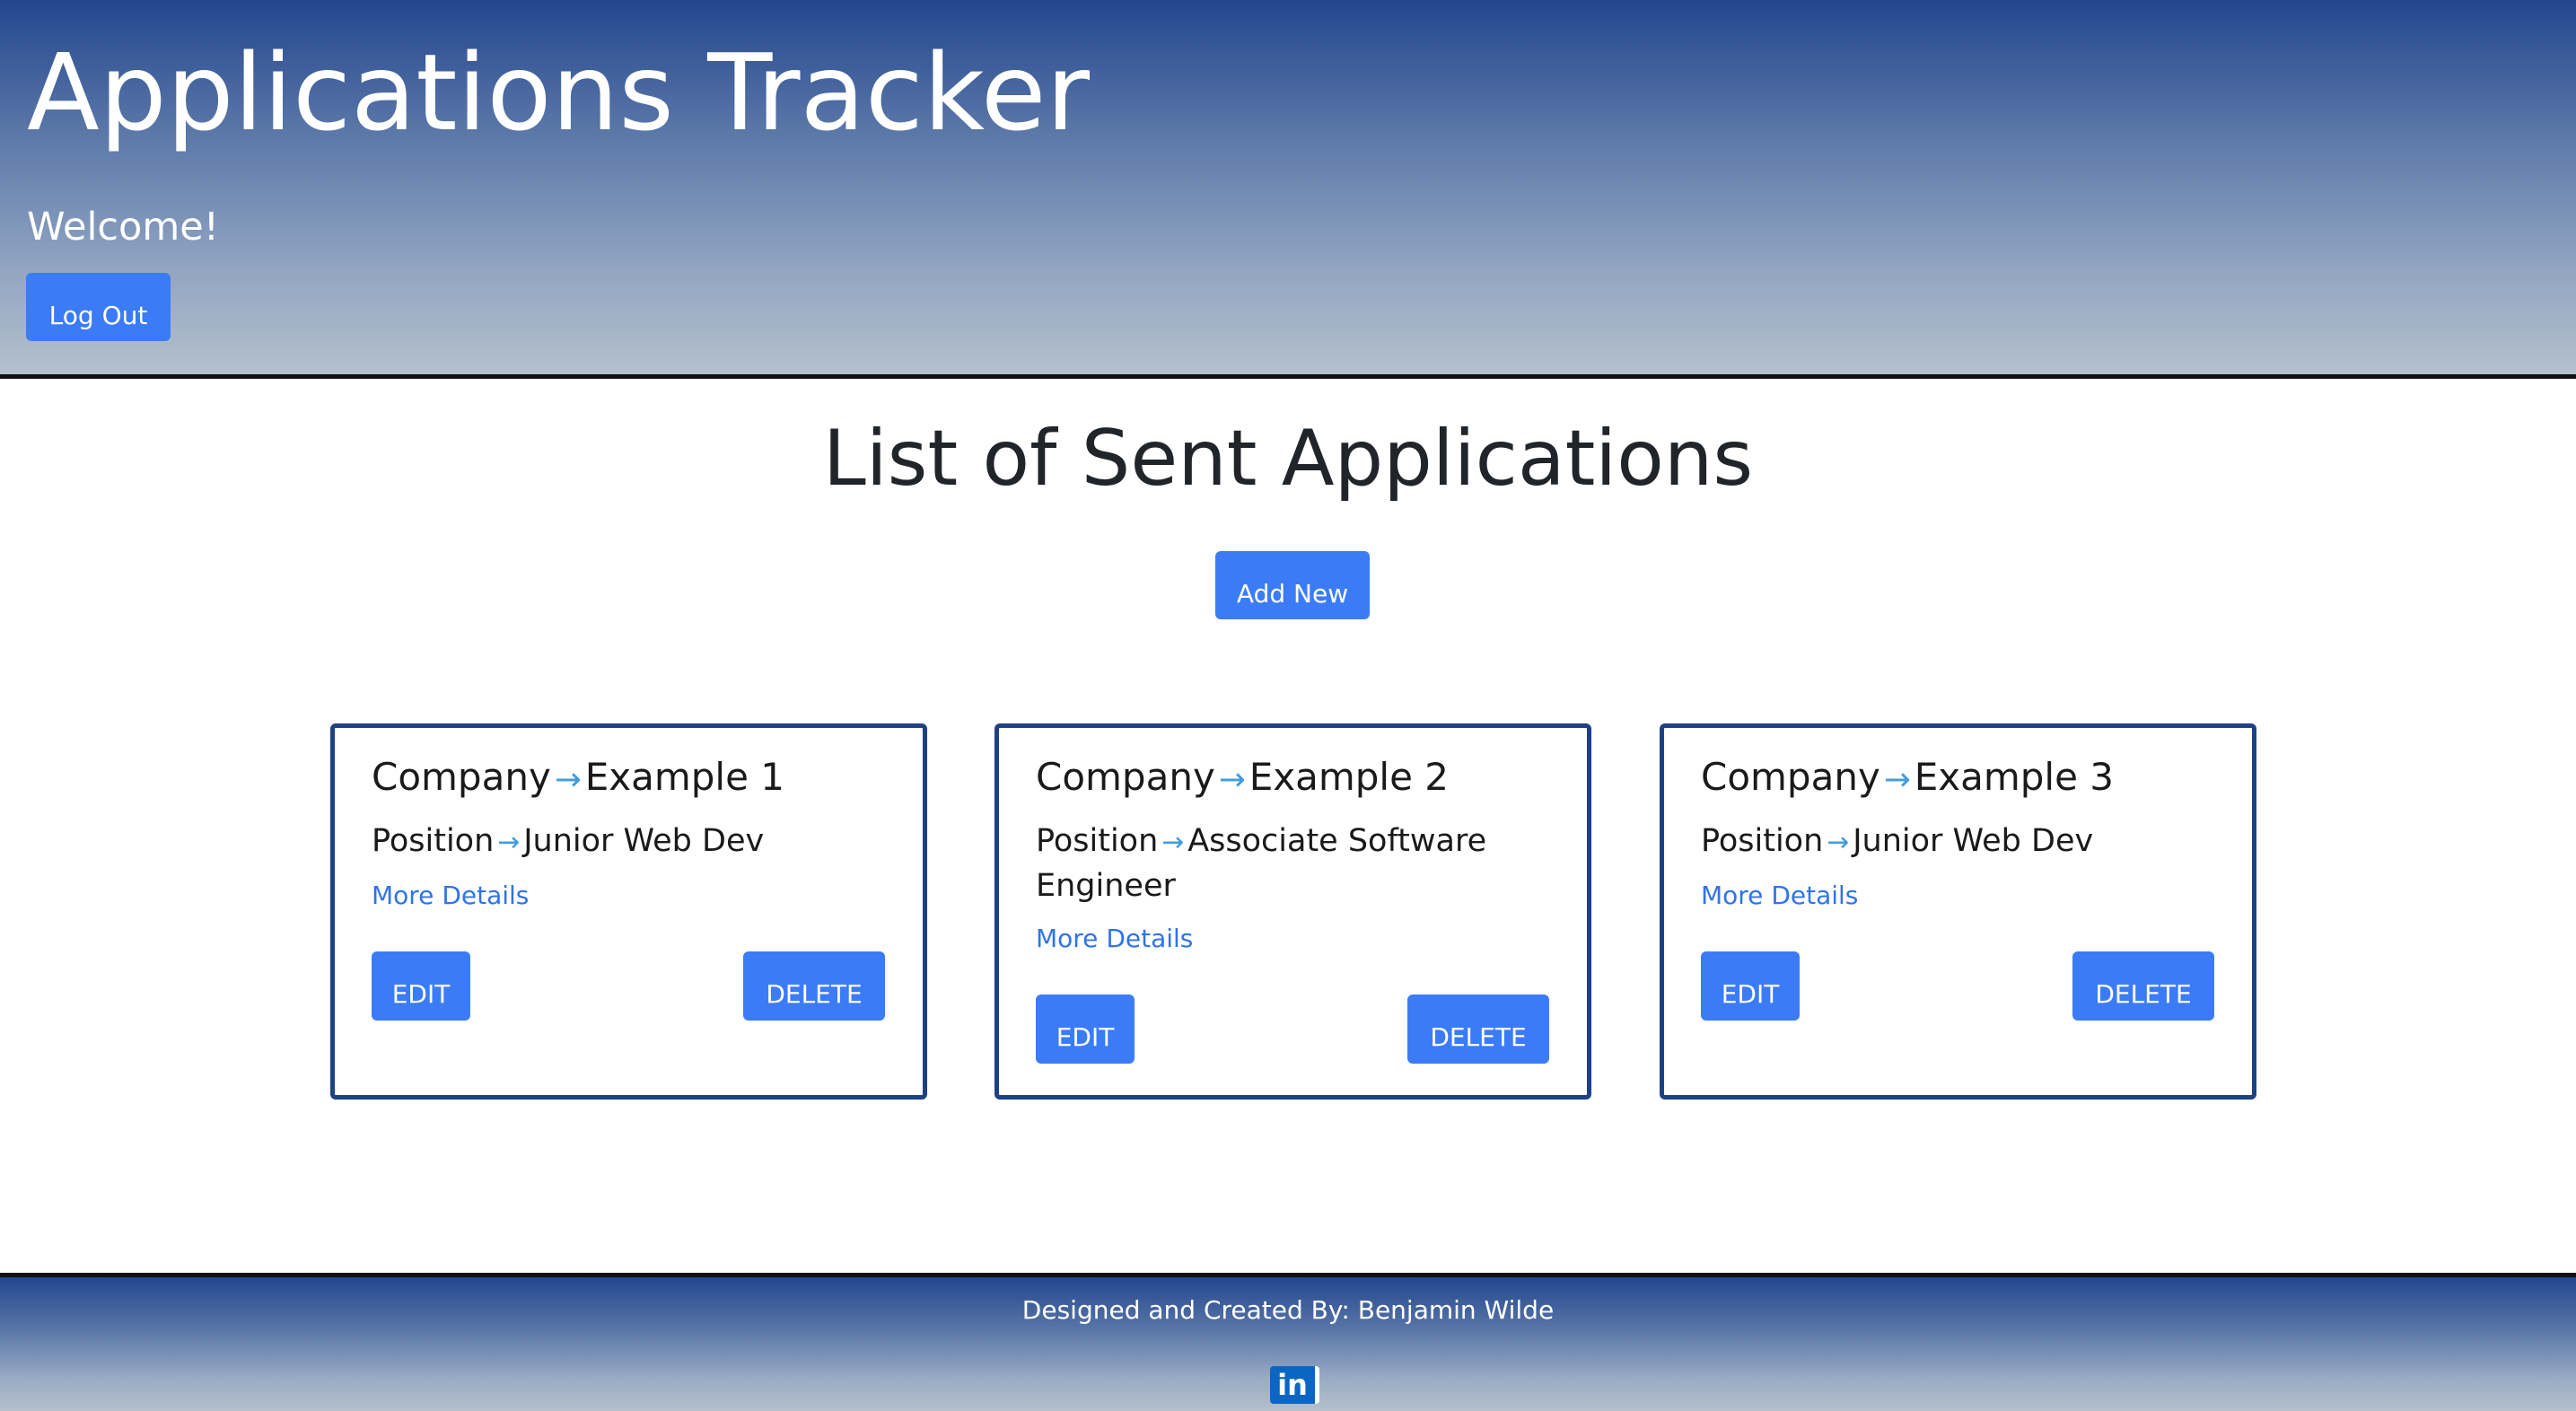 The image size is (2576, 1411). What do you see at coordinates (123, 228) in the screenshot?
I see `welcome-message: Welcome!` at bounding box center [123, 228].